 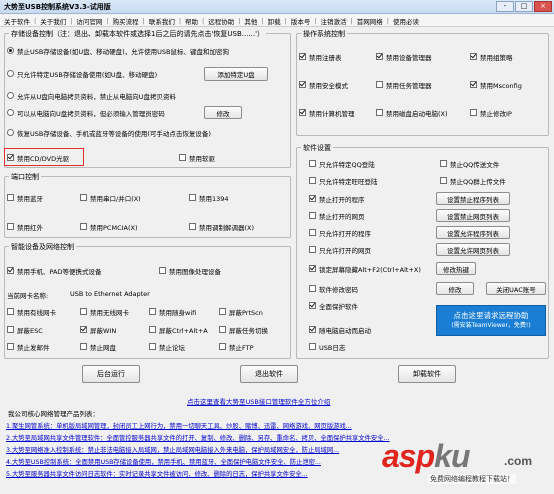 I want to click on disable-portable-wifi-checkbox: 禁用随身wifi, so click(x=172, y=312).